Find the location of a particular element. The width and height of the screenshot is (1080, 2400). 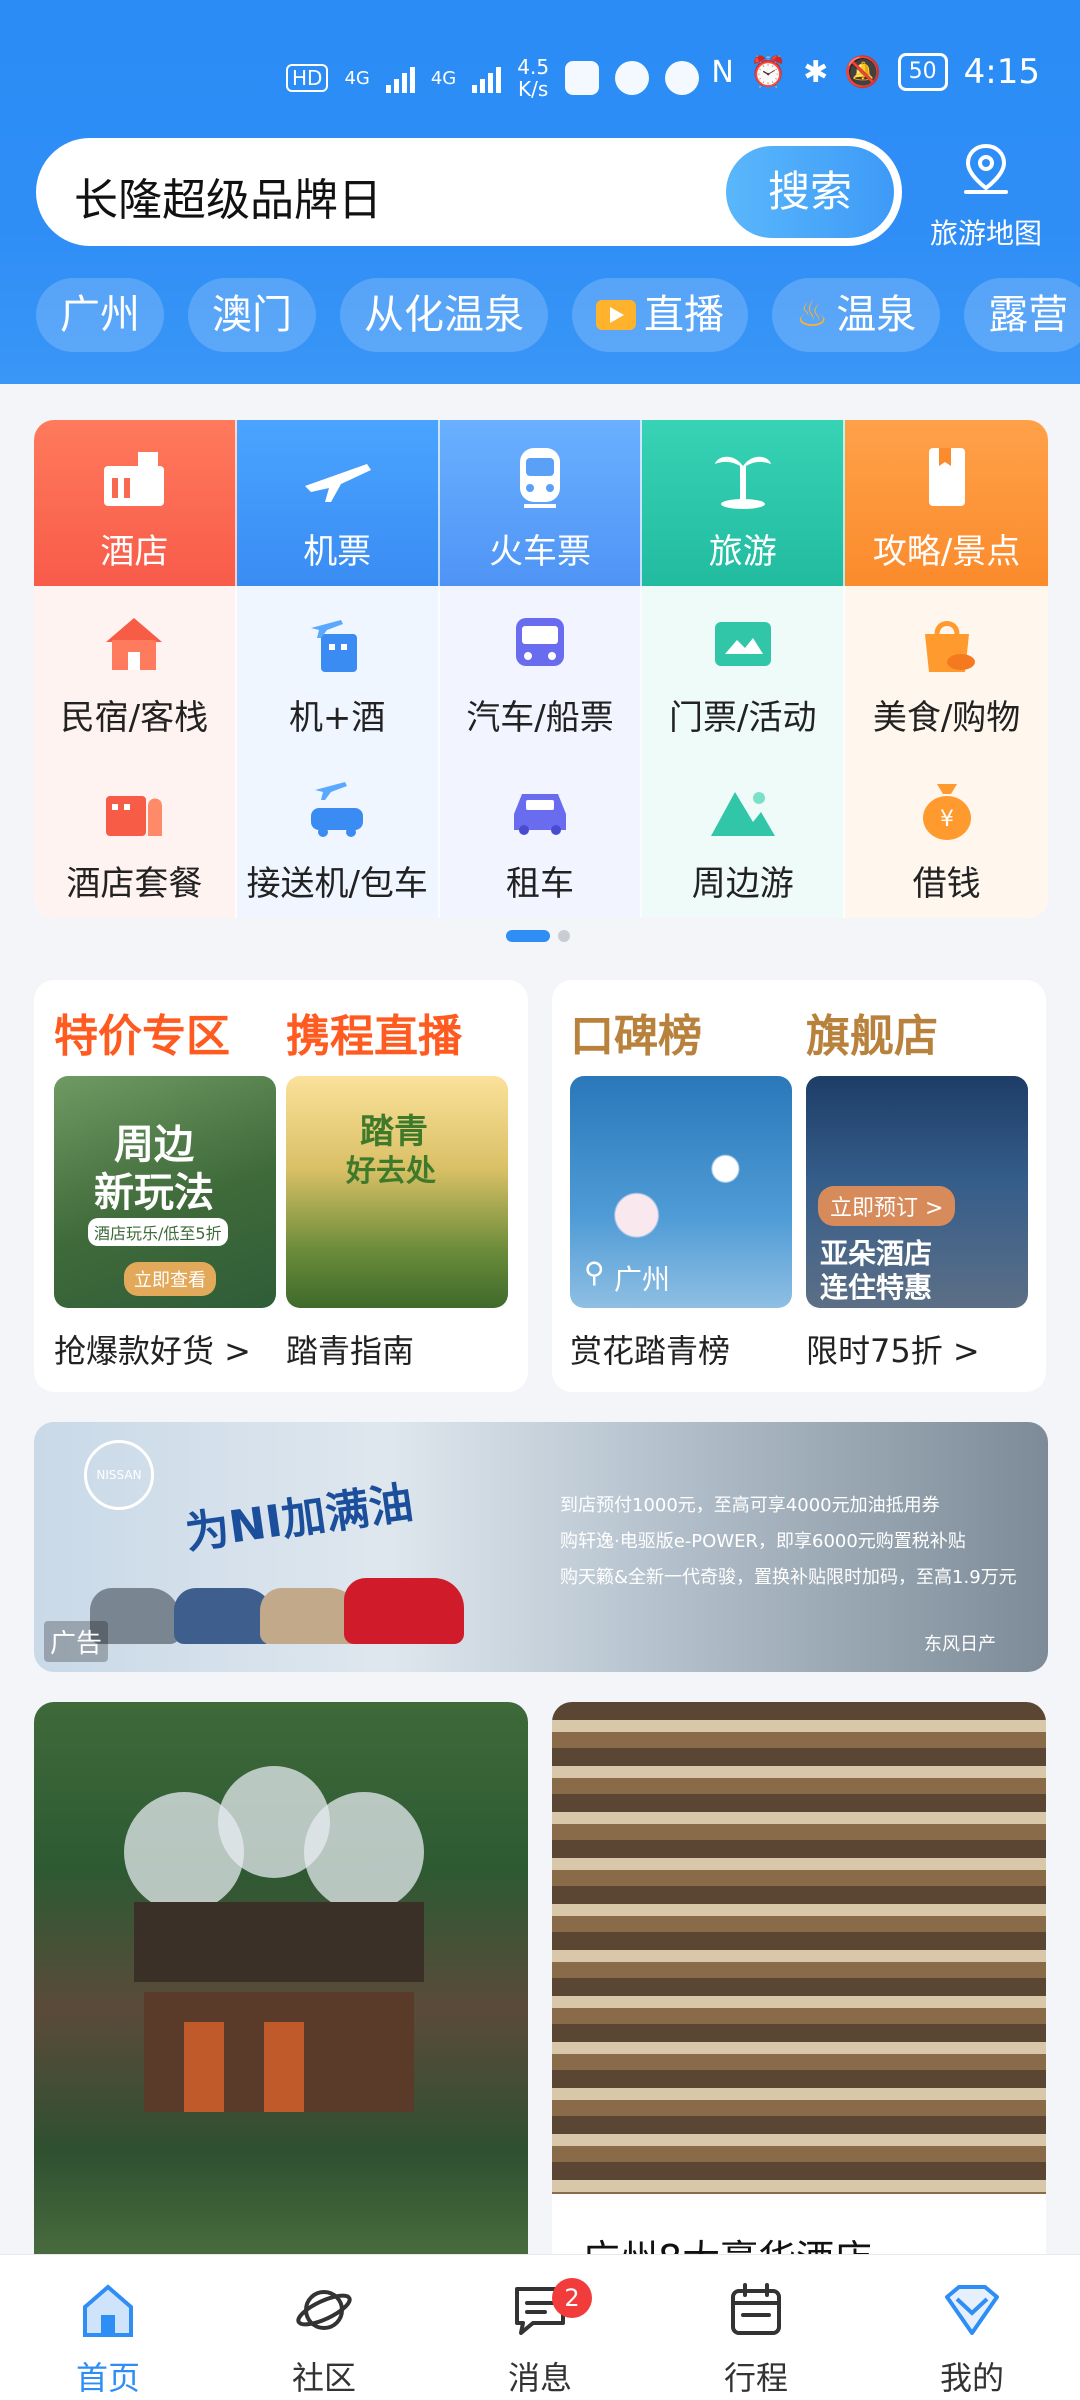

shopping-bag-icon is located at coordinates (949, 646).